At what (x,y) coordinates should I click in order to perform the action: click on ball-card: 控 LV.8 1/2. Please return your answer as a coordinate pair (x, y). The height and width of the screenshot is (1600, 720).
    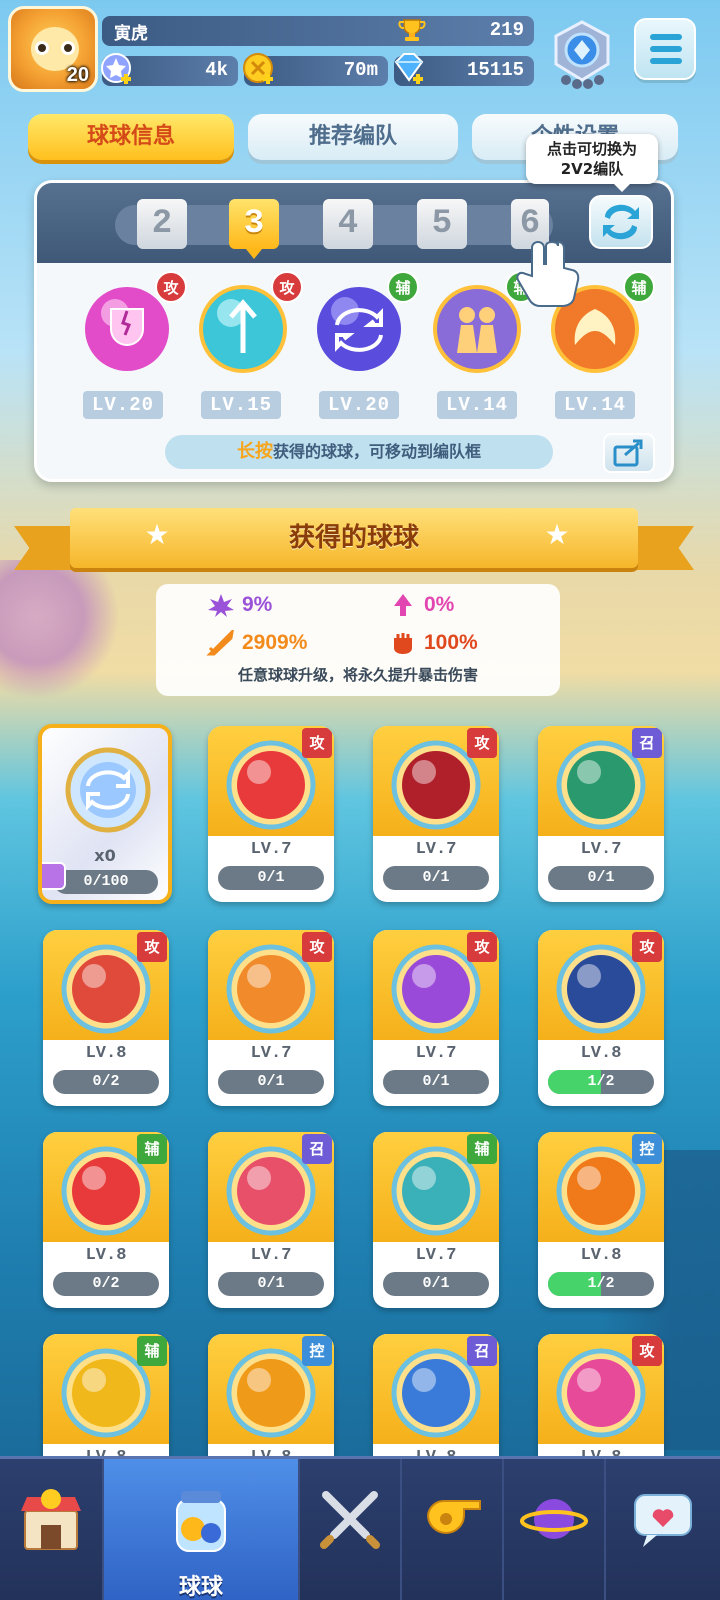
    Looking at the image, I should click on (601, 1220).